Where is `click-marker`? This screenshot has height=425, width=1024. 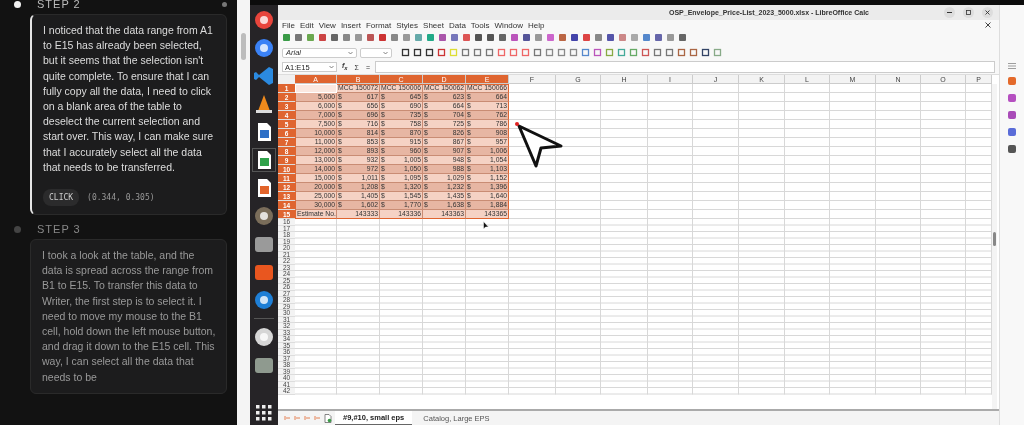
click-marker is located at coordinates (517, 124).